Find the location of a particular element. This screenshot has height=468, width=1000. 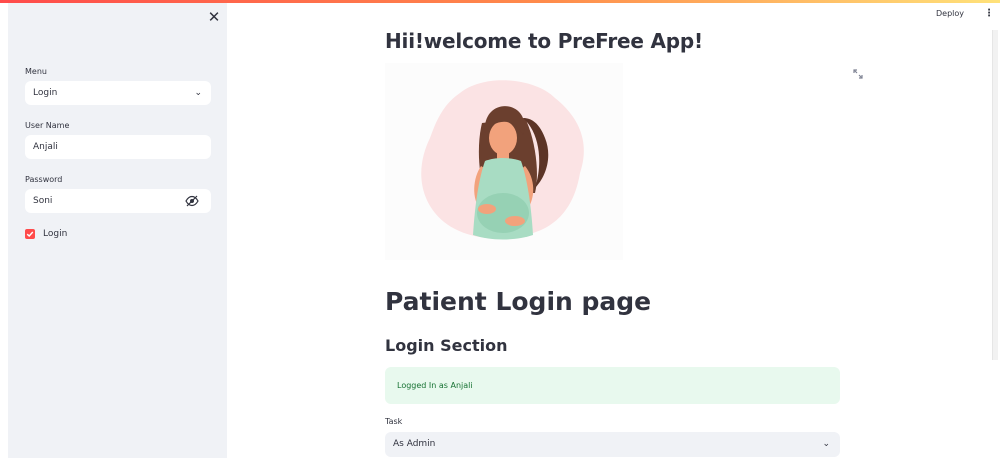

menu-select-value: Login is located at coordinates (45, 93).